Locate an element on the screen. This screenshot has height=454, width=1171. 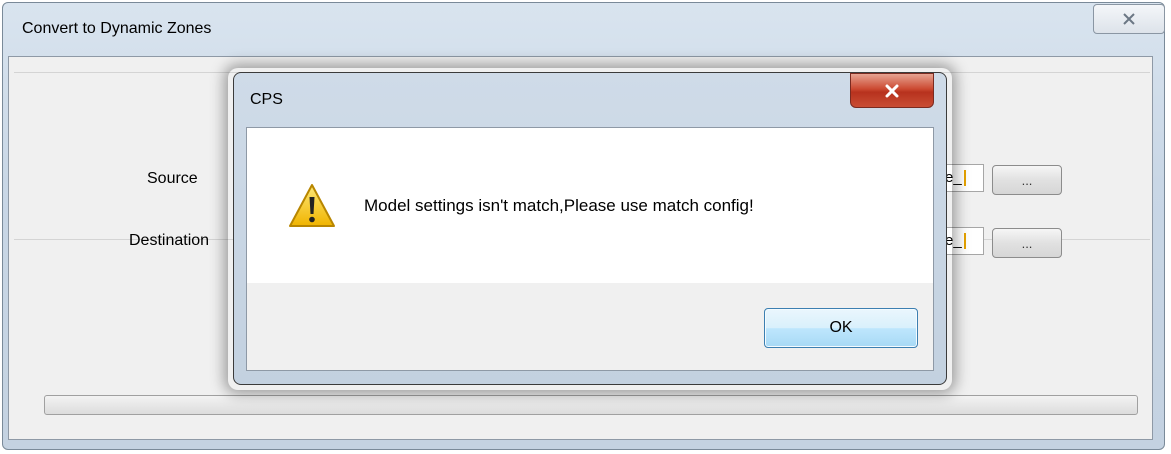
message-box-close-button is located at coordinates (892, 90).